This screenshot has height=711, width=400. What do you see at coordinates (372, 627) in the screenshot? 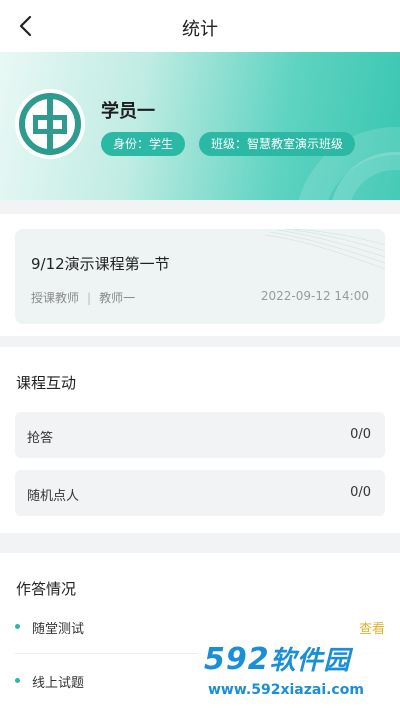
I see `view-link: 查看` at bounding box center [372, 627].